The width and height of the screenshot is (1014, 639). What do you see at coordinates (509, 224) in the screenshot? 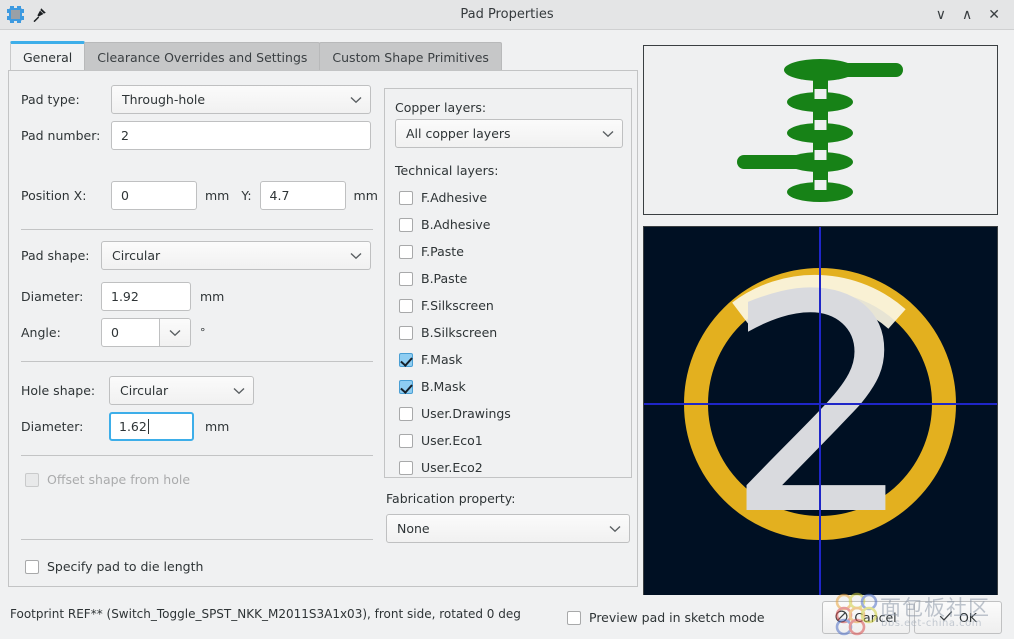
I see `layer-checkbox-b-adhesive: B.Adhesive` at bounding box center [509, 224].